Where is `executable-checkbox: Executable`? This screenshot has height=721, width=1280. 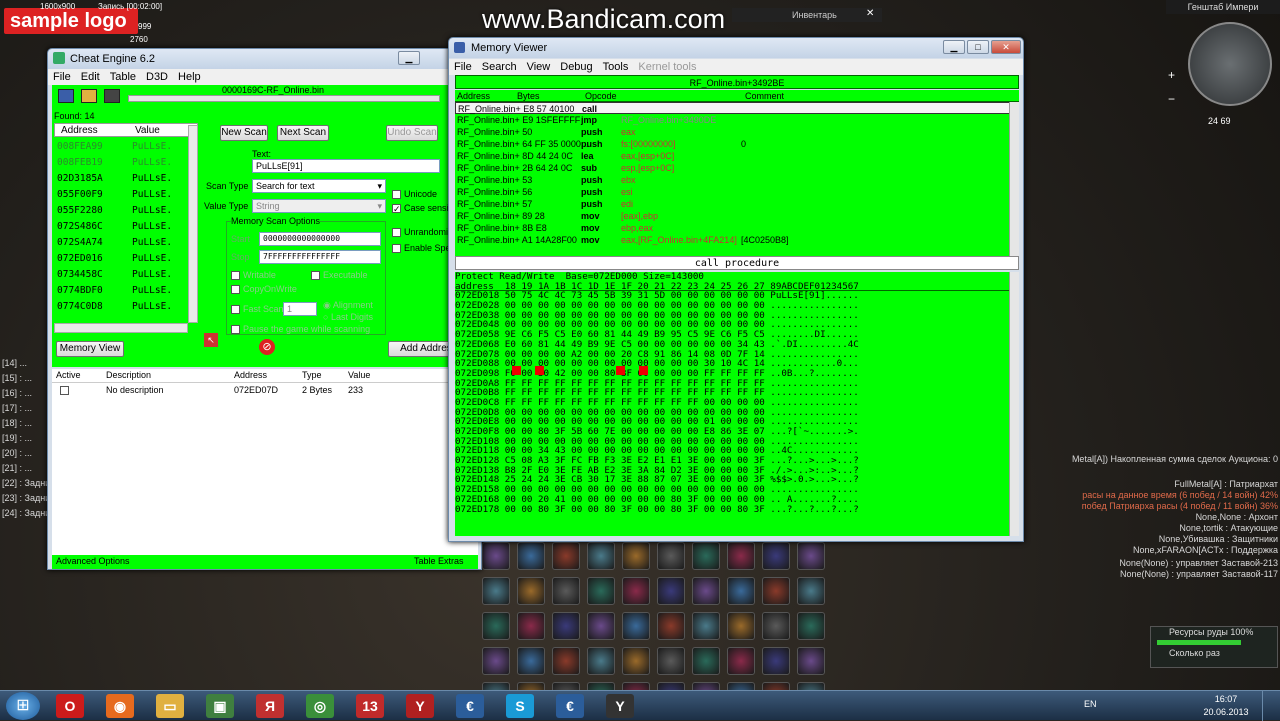
executable-checkbox: Executable is located at coordinates (339, 275).